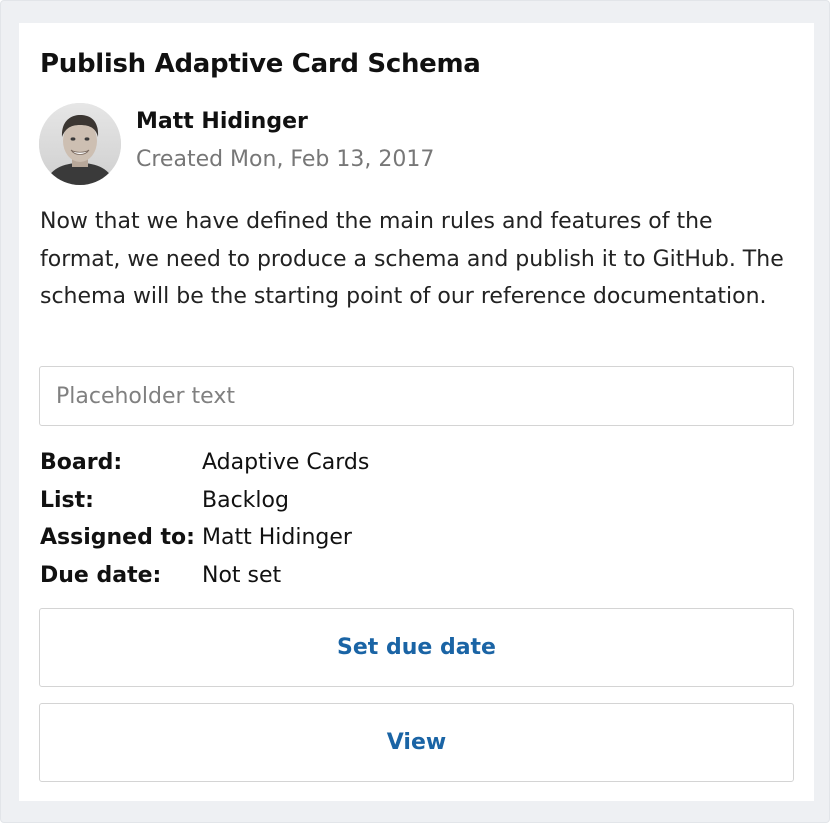  I want to click on fact-value: Matt Hidinger, so click(277, 537).